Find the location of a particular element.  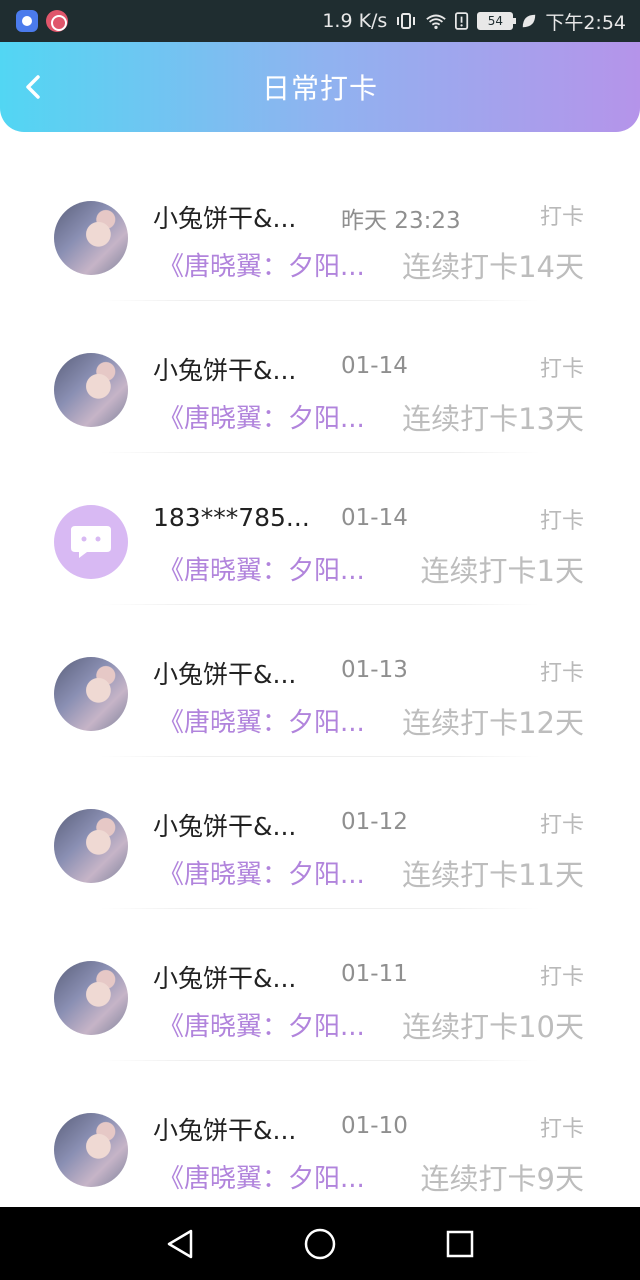

system-nav-bar is located at coordinates (320, 1243).